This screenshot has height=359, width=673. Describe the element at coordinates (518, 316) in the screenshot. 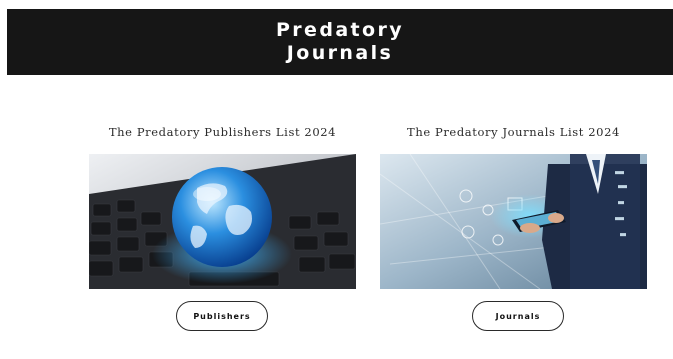

I see `journals-button: Journals` at that location.